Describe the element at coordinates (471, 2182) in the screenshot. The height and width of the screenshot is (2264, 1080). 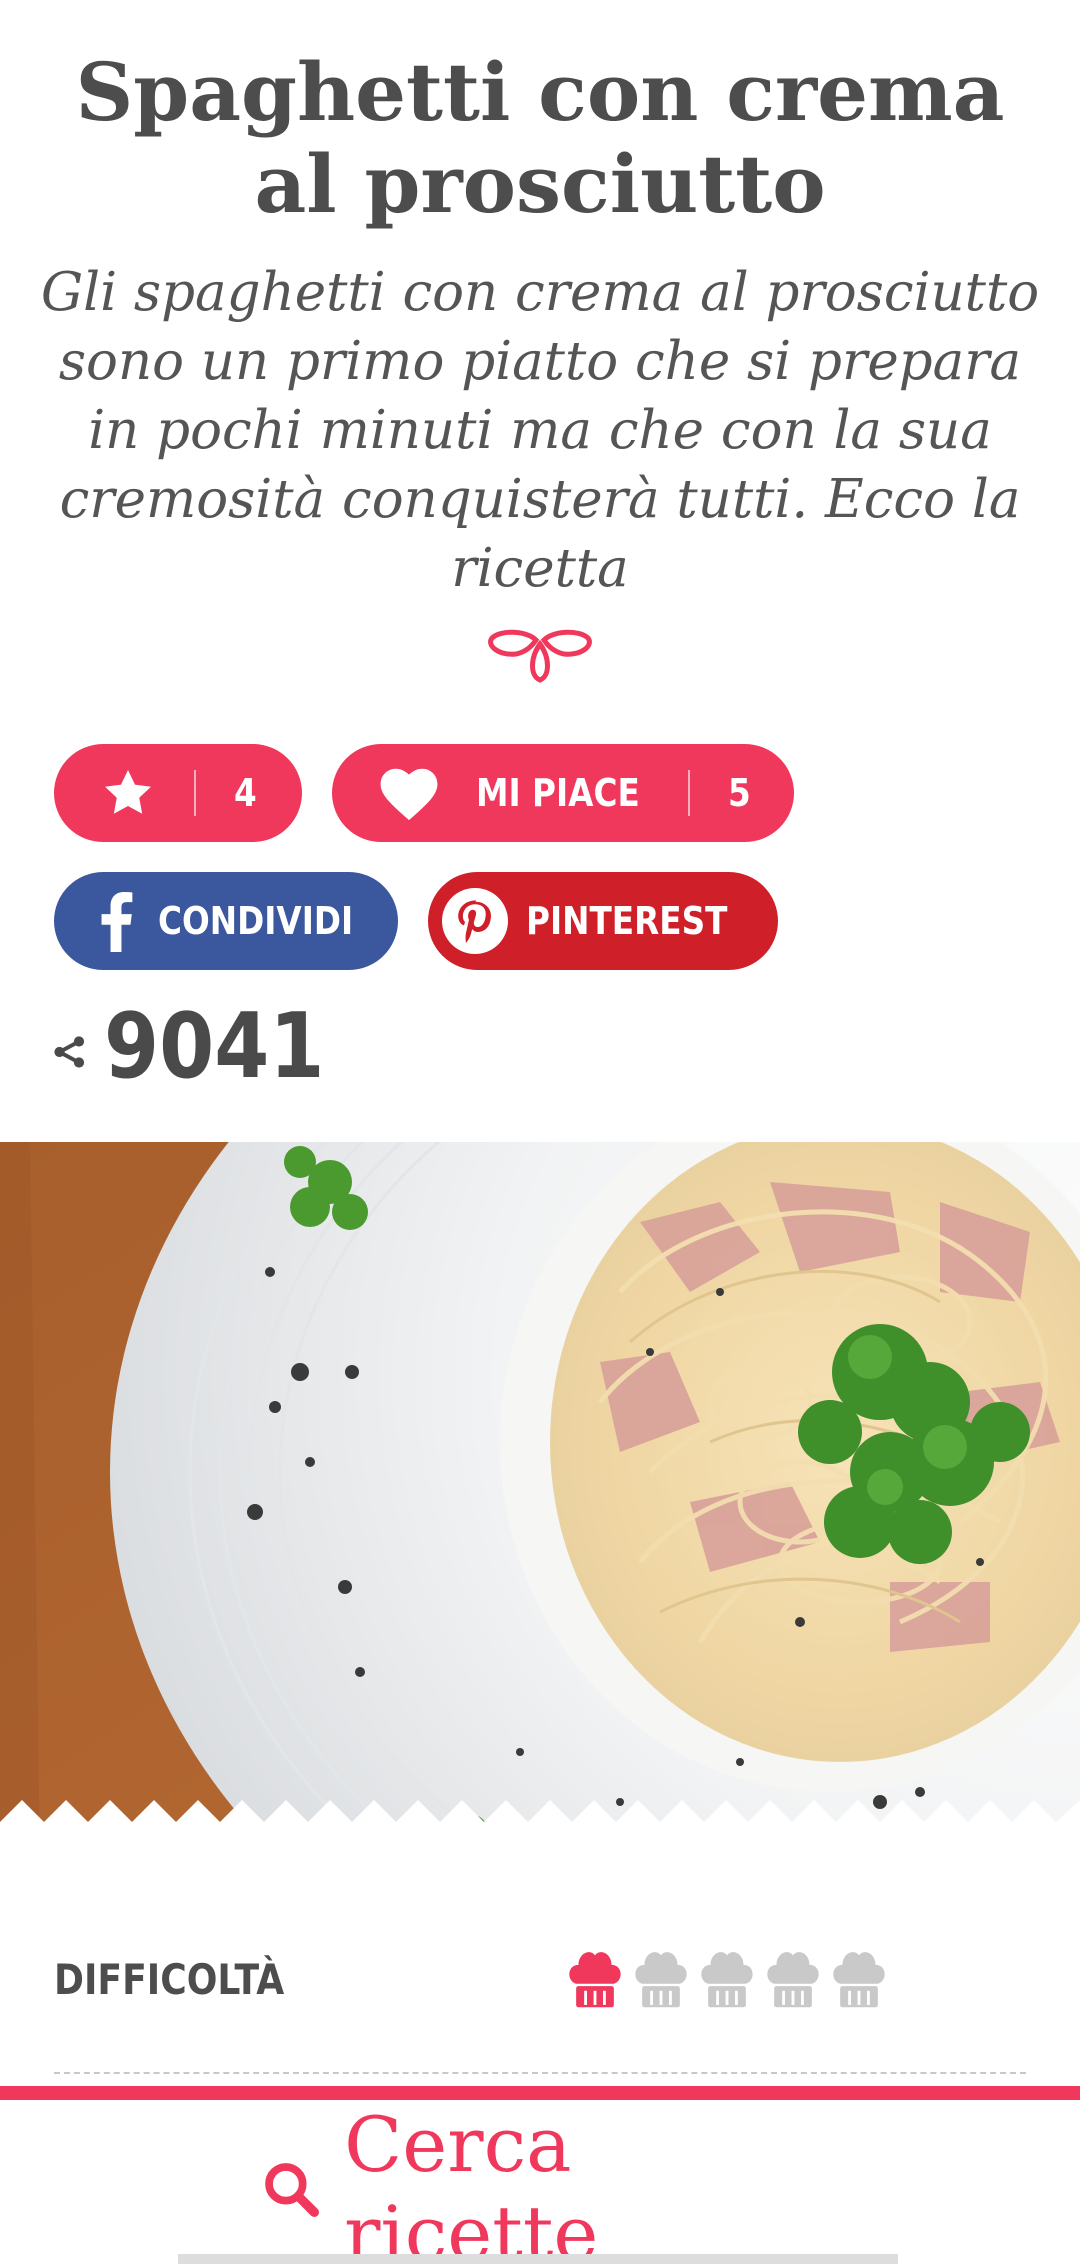
I see `search-recipes-label: Cerca ricette` at that location.